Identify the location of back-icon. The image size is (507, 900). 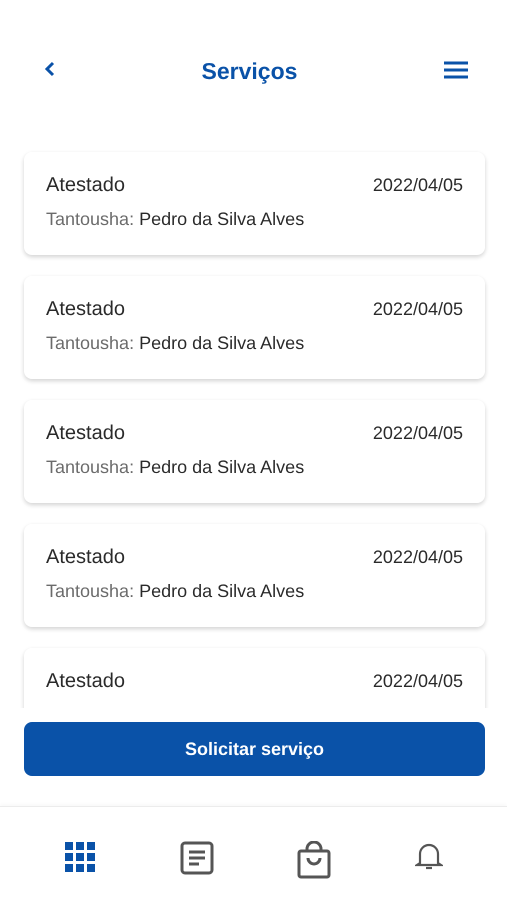
(50, 69).